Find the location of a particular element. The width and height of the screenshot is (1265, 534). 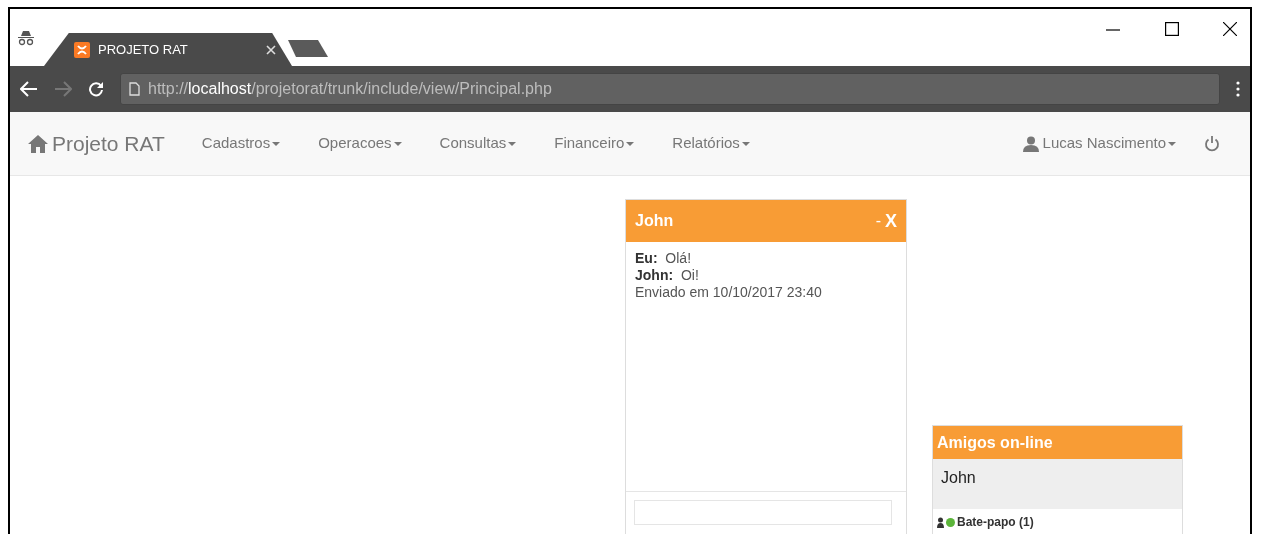

nav-menu: Consultas is located at coordinates (478, 143).